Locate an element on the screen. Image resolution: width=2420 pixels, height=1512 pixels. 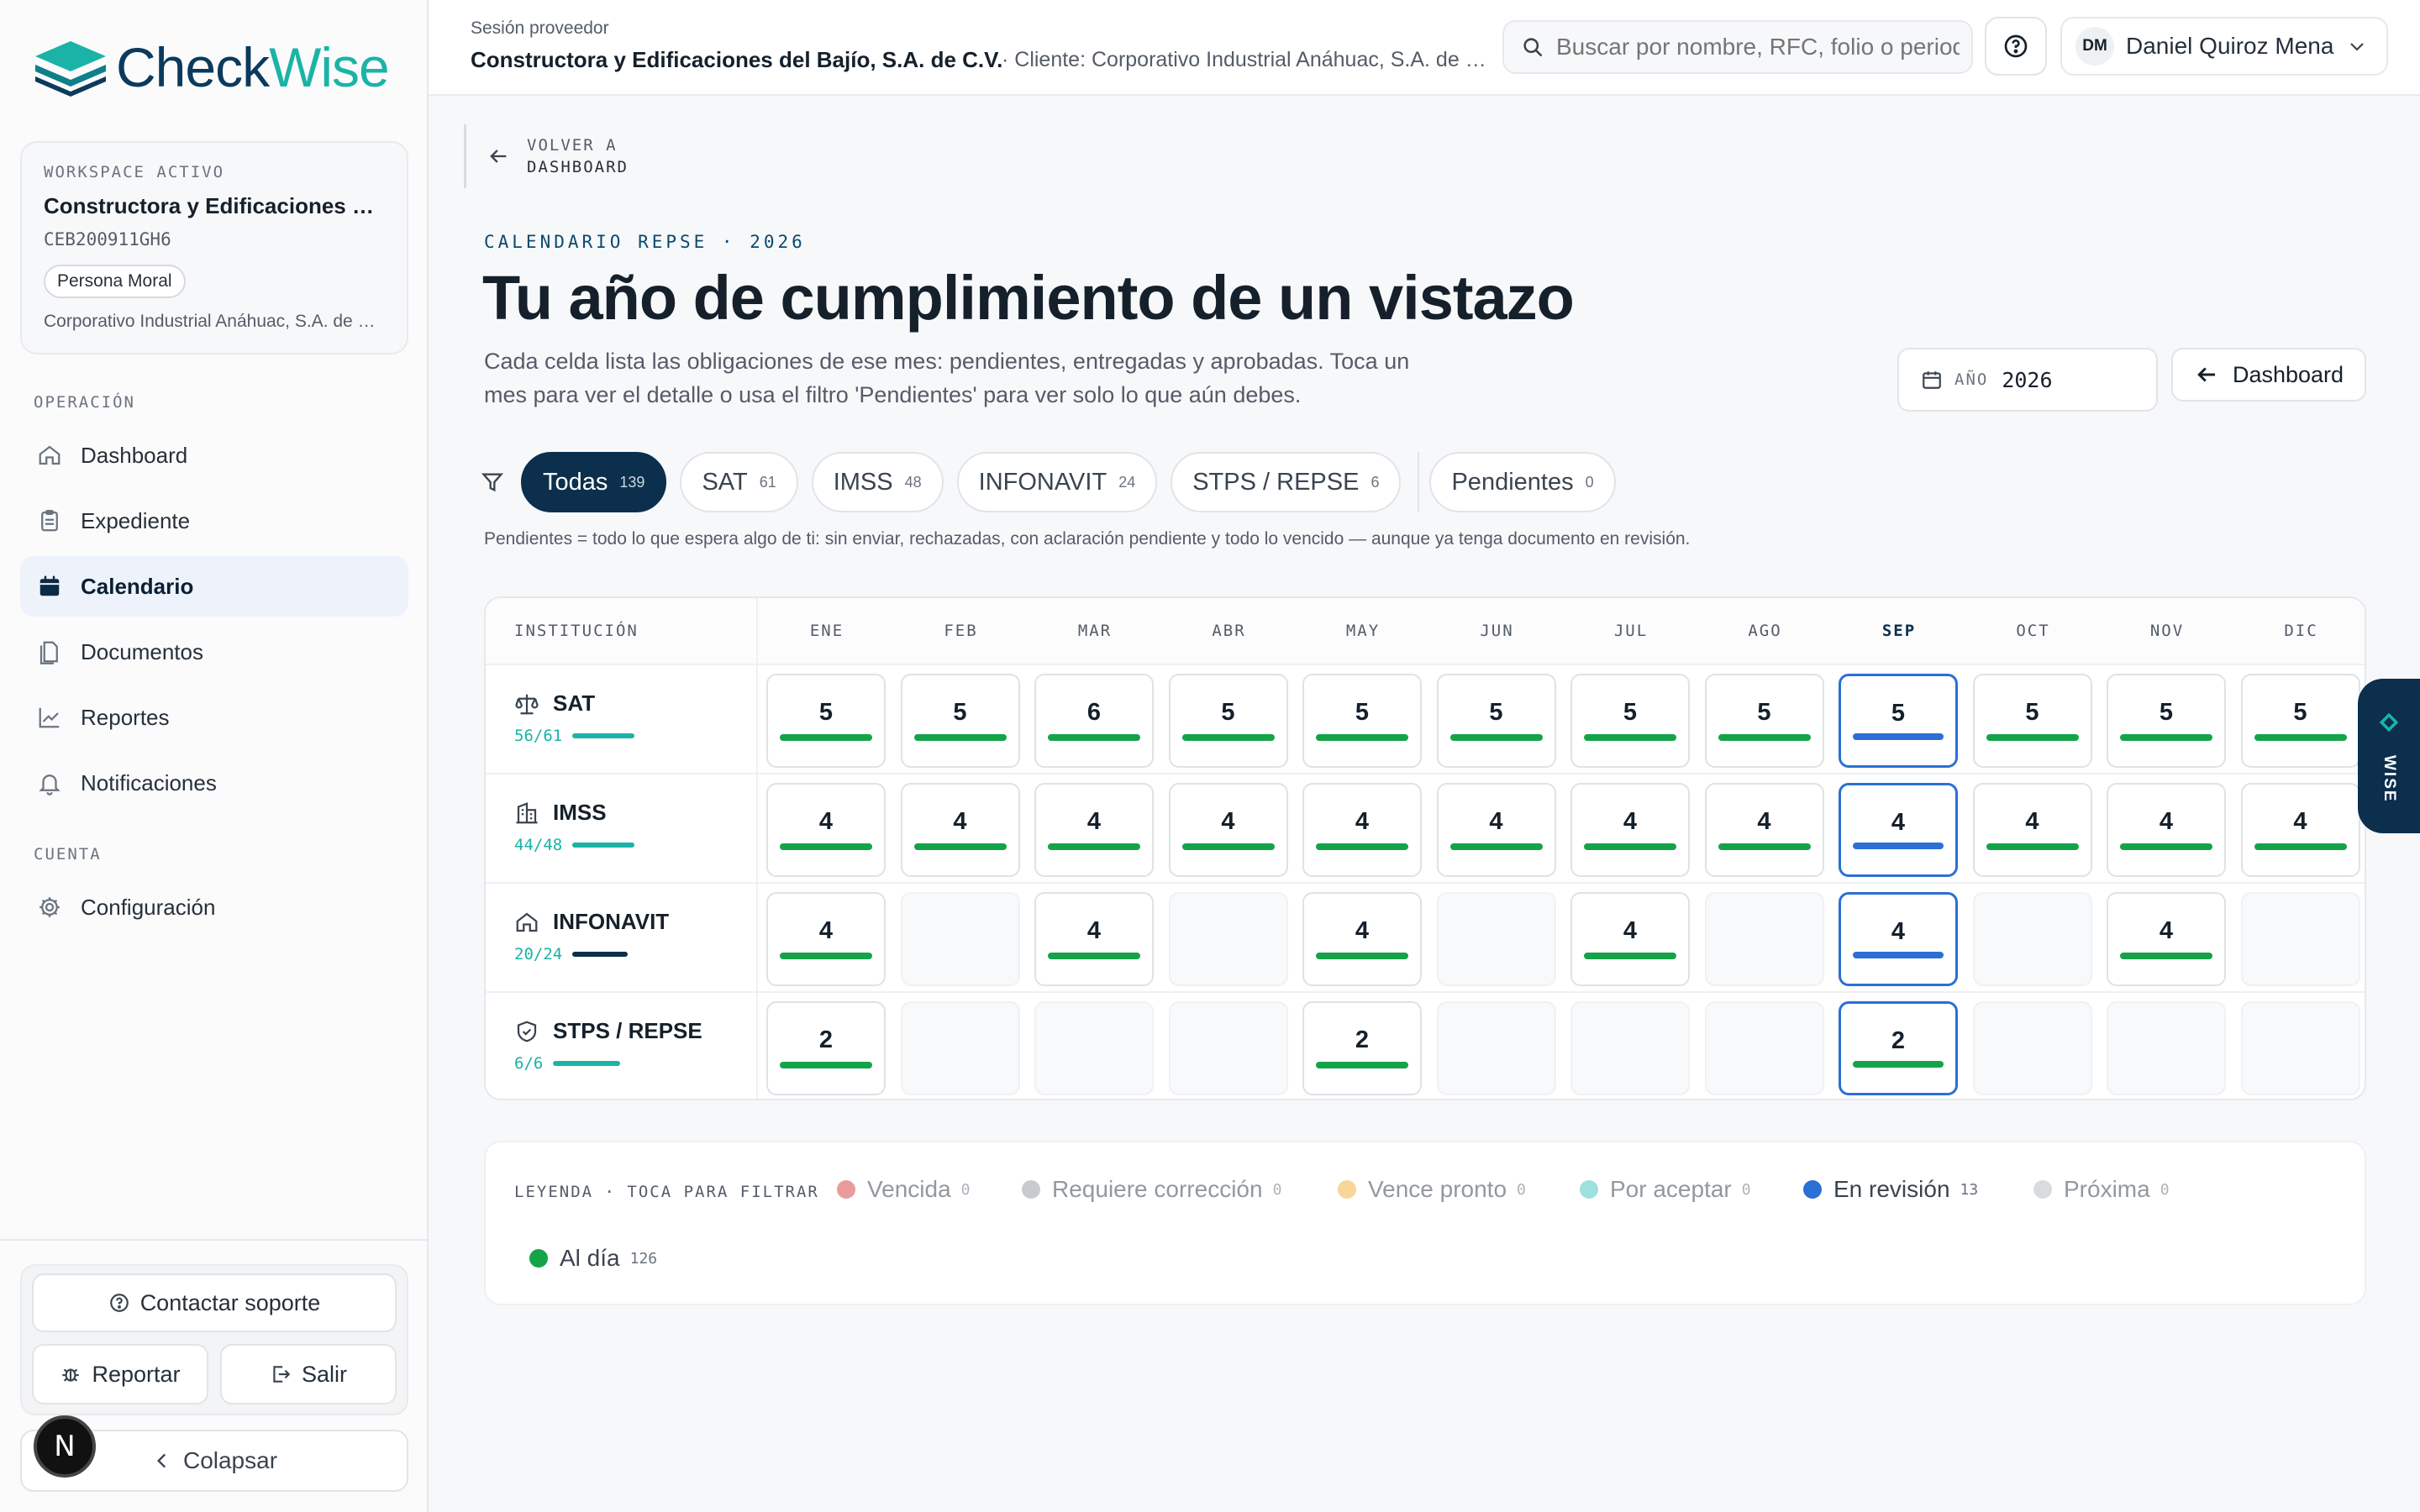
wise-assistant-tab: WISE is located at coordinates (2389, 756).